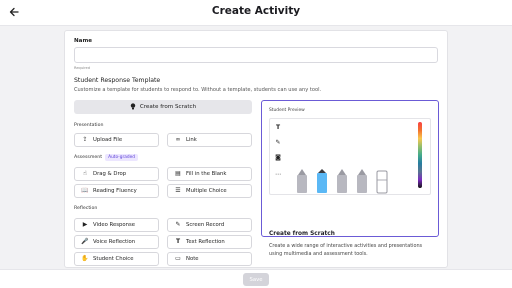 The image size is (512, 288). Describe the element at coordinates (85, 241) in the screenshot. I see `mic-icon: 🎤` at that location.